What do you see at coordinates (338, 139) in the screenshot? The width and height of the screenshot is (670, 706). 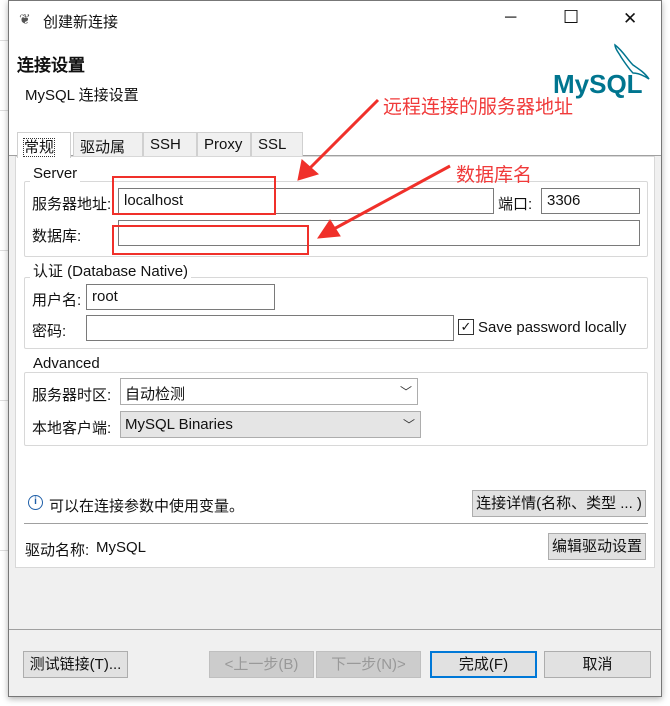 I see `arrow-to-host` at bounding box center [338, 139].